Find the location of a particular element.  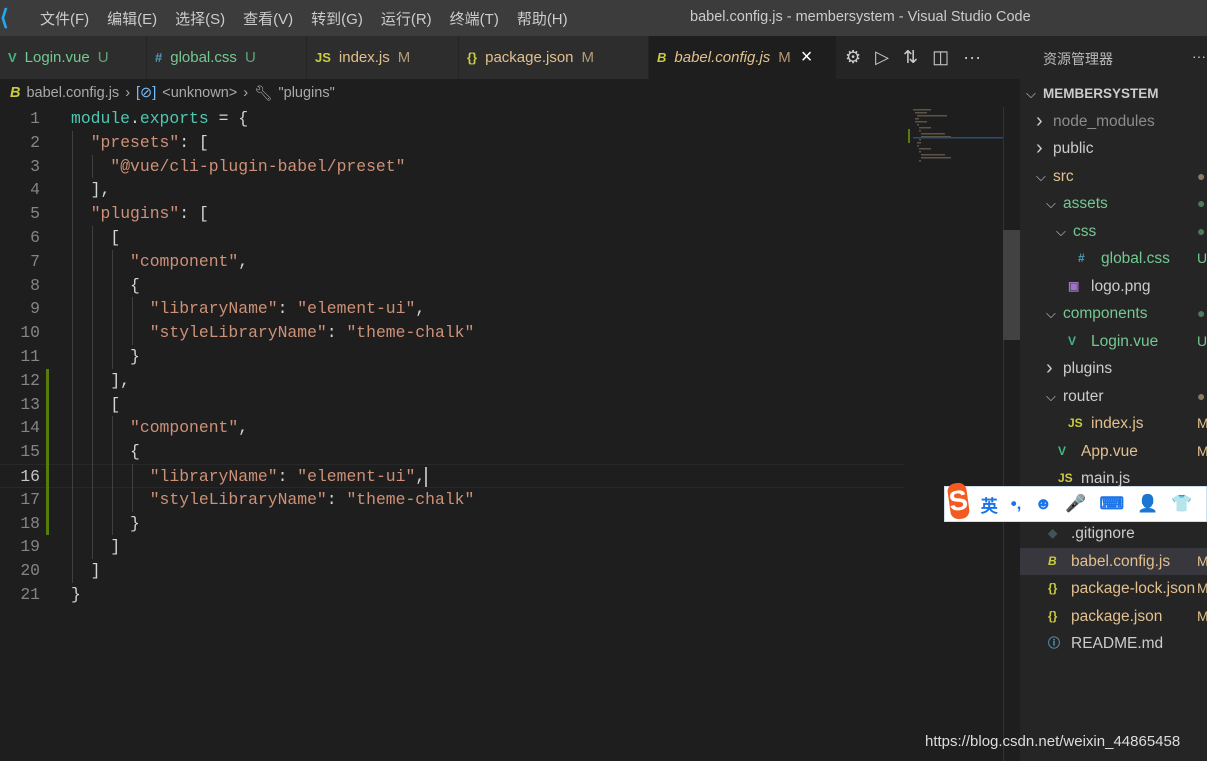

tree-item-label: css is located at coordinates (1085, 231).